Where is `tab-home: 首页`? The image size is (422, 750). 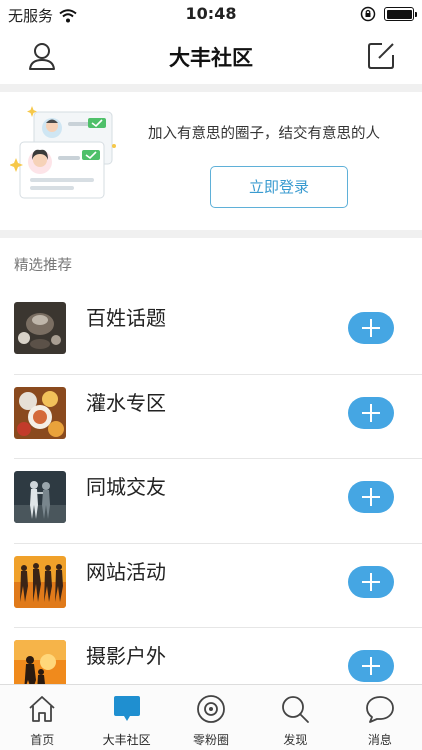
tab-home: 首页 is located at coordinates (42, 717).